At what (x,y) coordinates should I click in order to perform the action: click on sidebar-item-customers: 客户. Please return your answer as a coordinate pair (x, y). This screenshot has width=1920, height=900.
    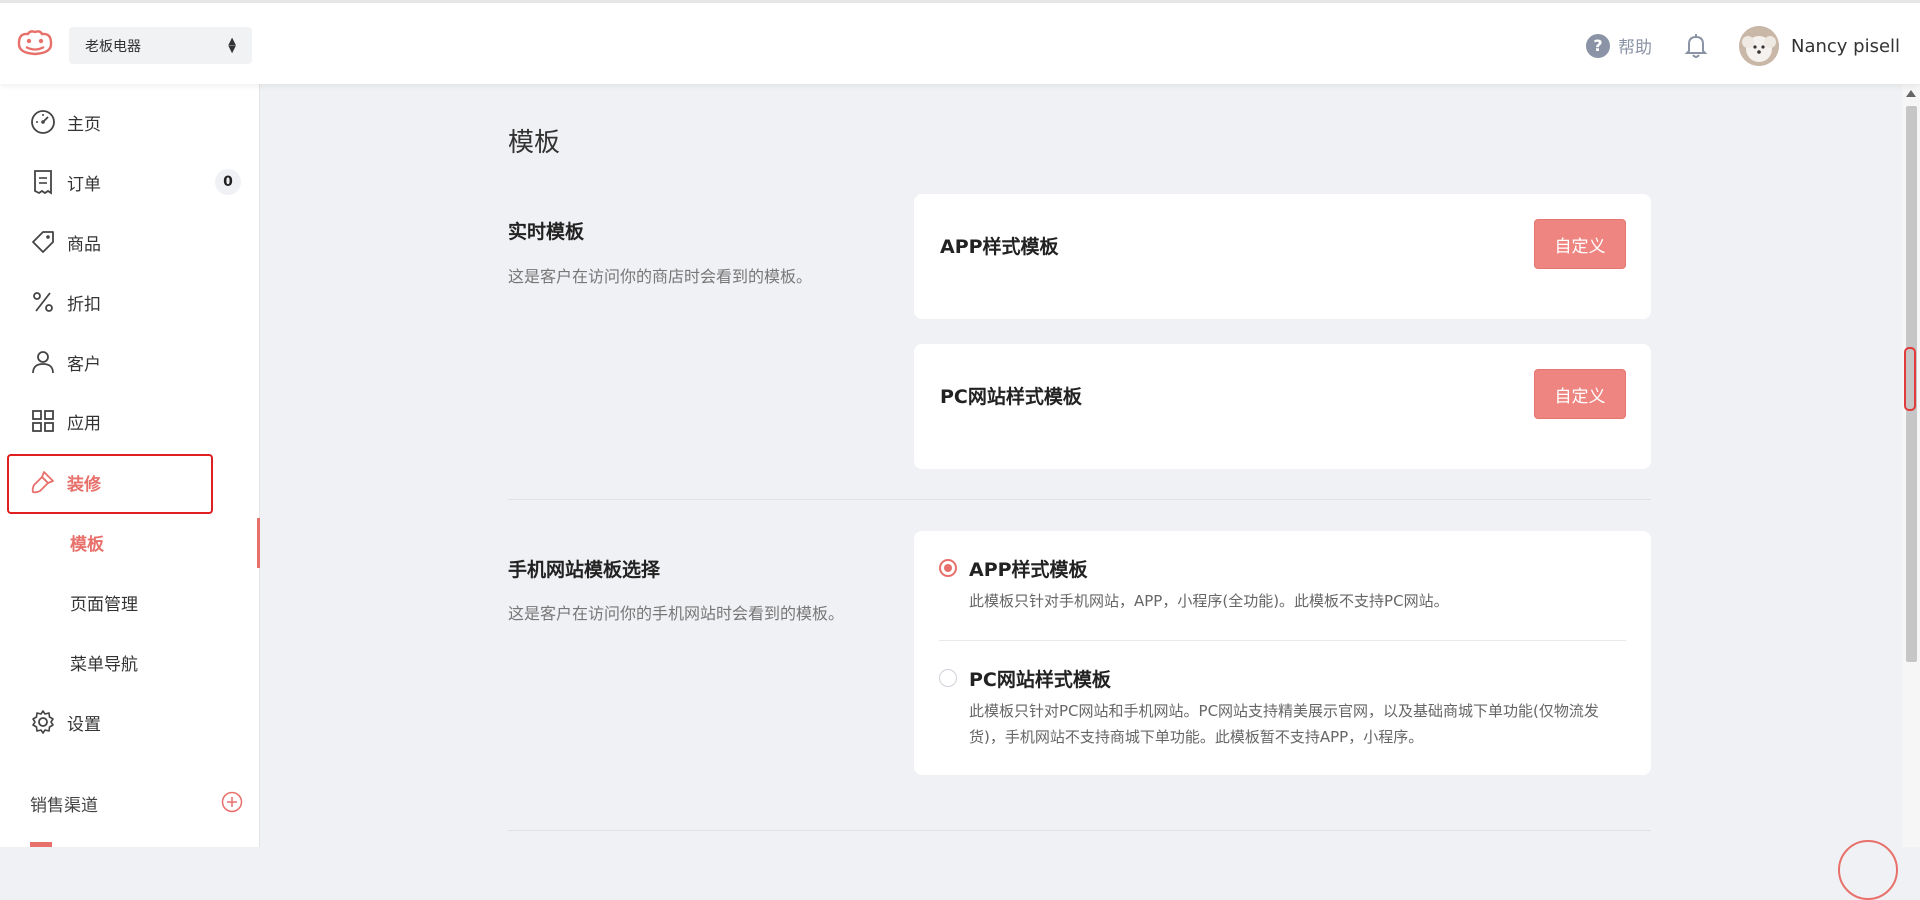
    Looking at the image, I should click on (130, 362).